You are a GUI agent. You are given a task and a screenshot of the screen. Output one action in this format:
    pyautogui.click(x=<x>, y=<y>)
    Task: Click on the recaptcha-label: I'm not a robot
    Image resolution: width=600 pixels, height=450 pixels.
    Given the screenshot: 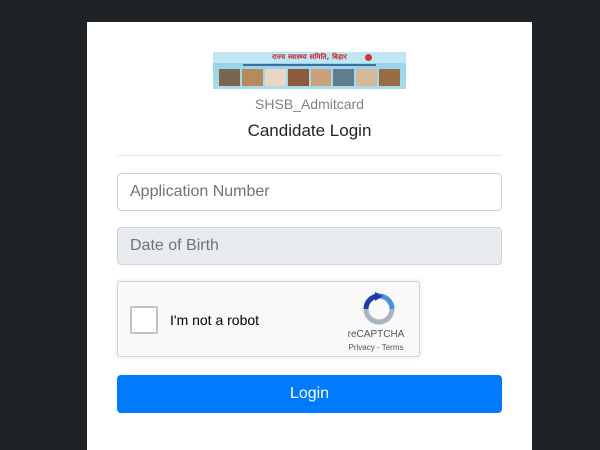 What is the action you would take?
    pyautogui.click(x=215, y=320)
    